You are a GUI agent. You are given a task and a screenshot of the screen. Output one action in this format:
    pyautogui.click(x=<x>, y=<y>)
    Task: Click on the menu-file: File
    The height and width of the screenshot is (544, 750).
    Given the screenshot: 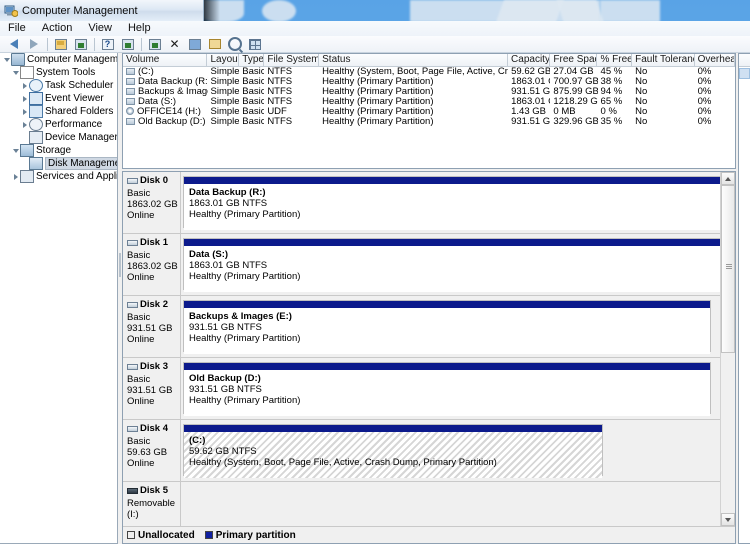 What is the action you would take?
    pyautogui.click(x=17, y=28)
    